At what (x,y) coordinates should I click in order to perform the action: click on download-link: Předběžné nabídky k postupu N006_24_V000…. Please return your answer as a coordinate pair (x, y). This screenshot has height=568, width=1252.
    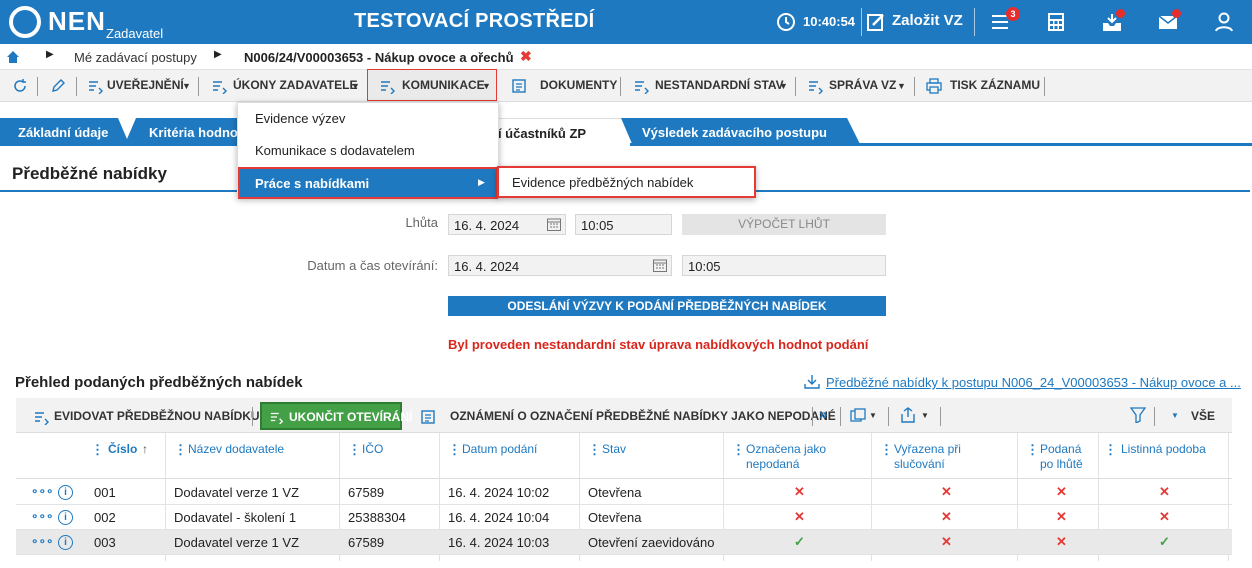
    Looking at the image, I should click on (1033, 382).